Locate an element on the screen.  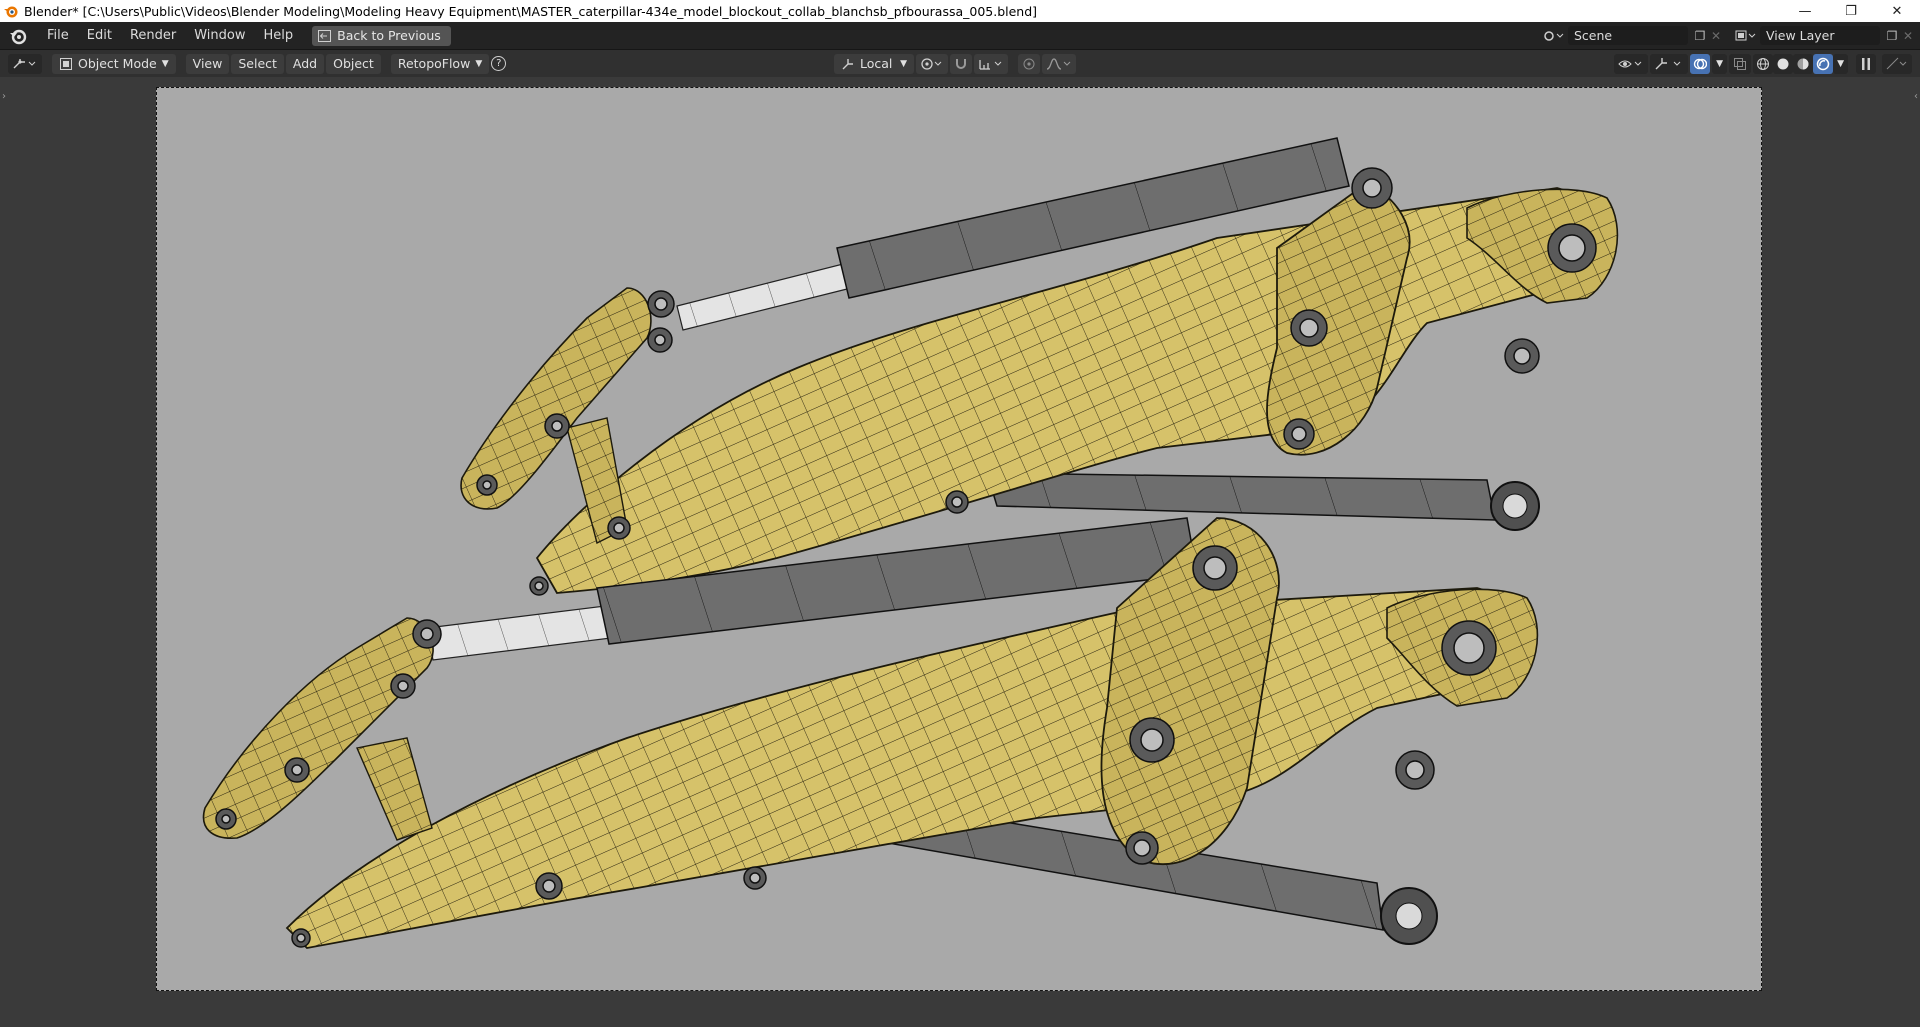
wireframe-shading-icon is located at coordinates (1763, 63).